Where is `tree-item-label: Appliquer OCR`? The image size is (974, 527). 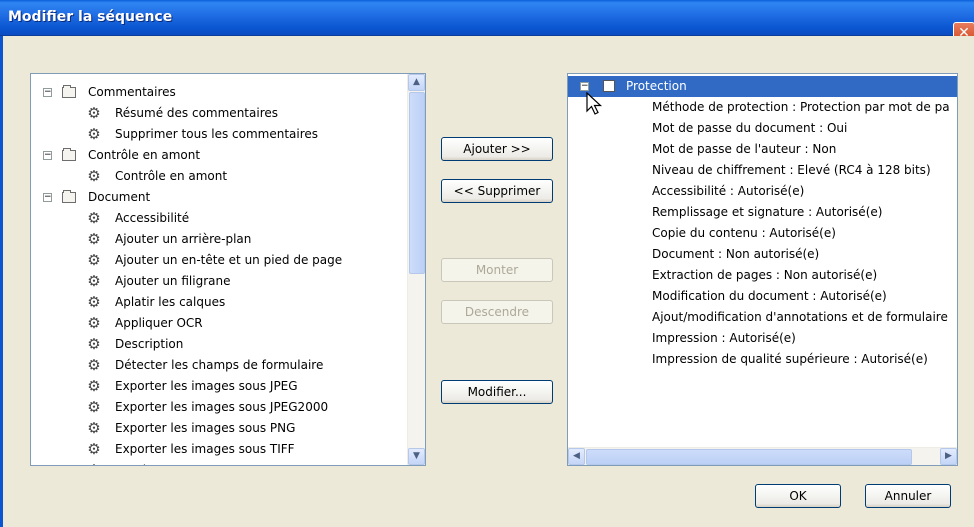 tree-item-label: Appliquer OCR is located at coordinates (159, 323).